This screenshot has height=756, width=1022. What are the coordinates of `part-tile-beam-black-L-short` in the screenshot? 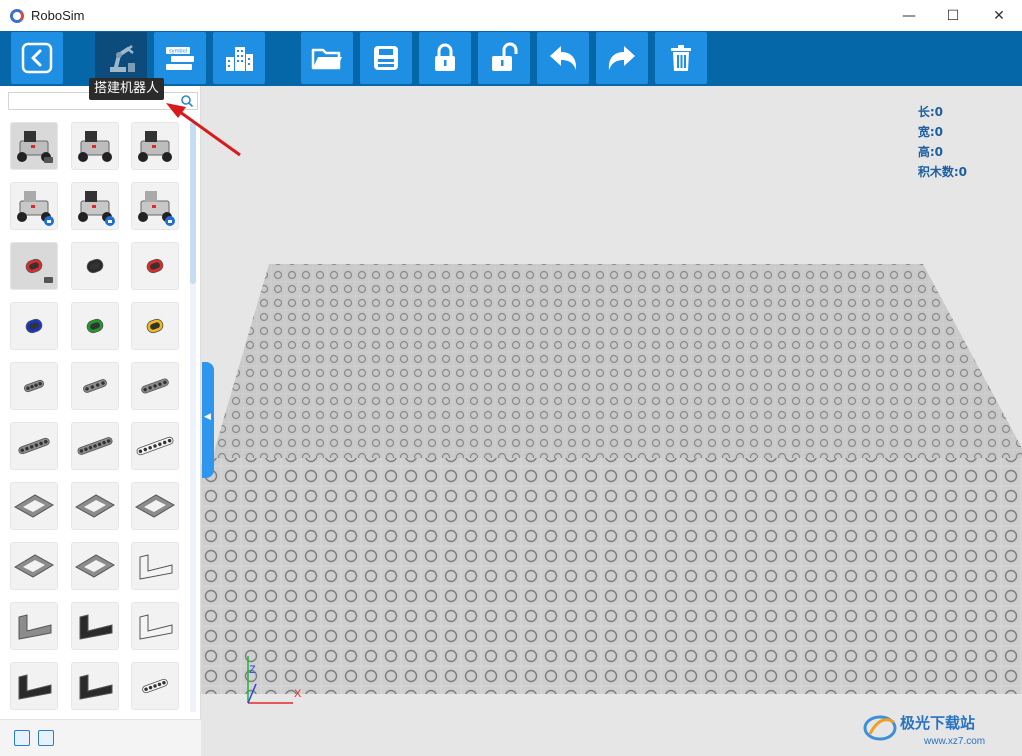 It's located at (34, 686).